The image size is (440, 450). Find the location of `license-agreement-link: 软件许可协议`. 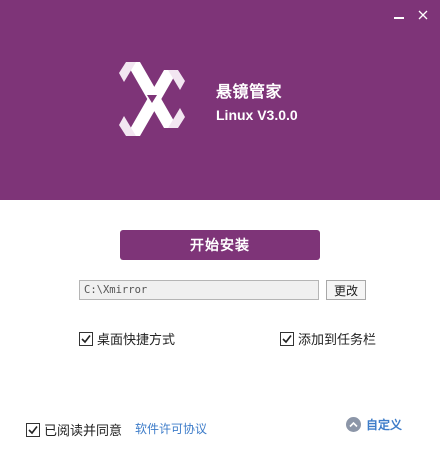

license-agreement-link: 软件许可协议 is located at coordinates (171, 428).